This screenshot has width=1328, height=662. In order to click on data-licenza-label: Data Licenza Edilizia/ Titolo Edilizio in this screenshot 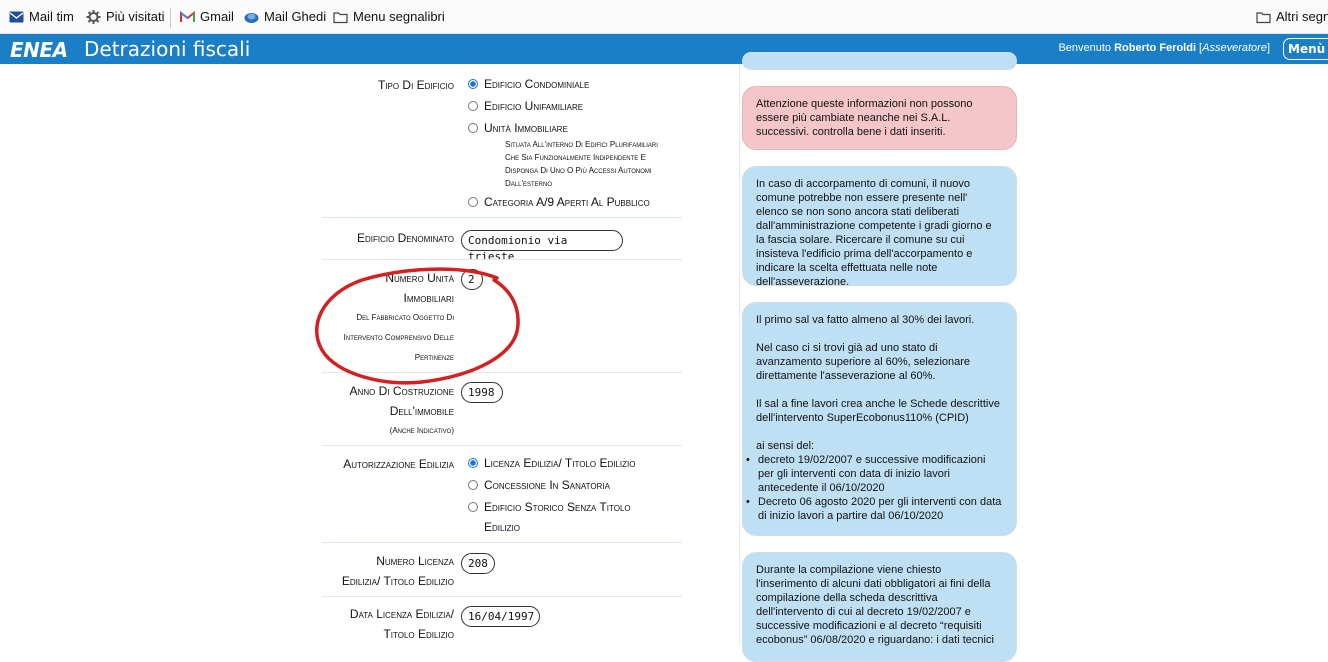, I will do `click(401, 624)`.